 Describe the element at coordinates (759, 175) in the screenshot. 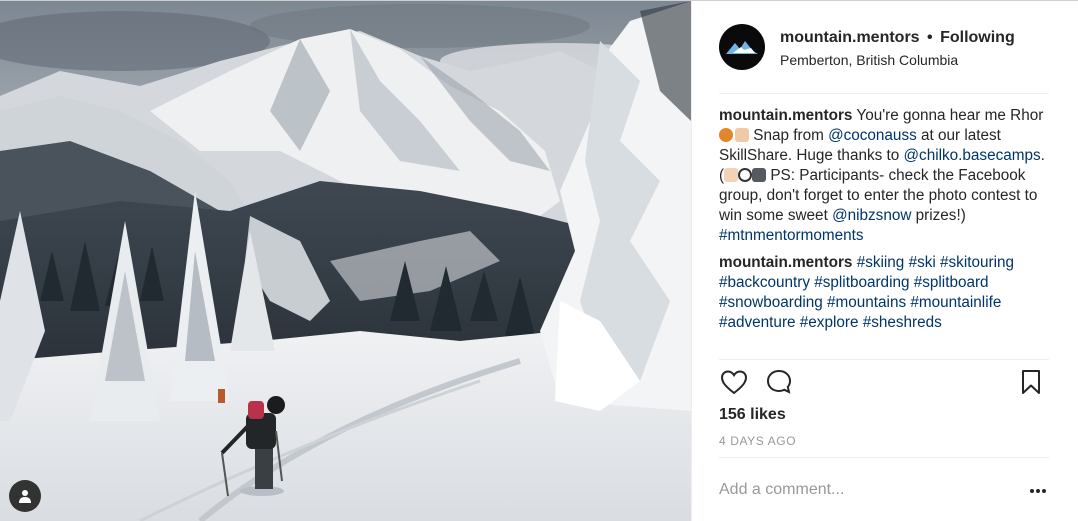

I see `camera-flash-emoji-icon` at that location.